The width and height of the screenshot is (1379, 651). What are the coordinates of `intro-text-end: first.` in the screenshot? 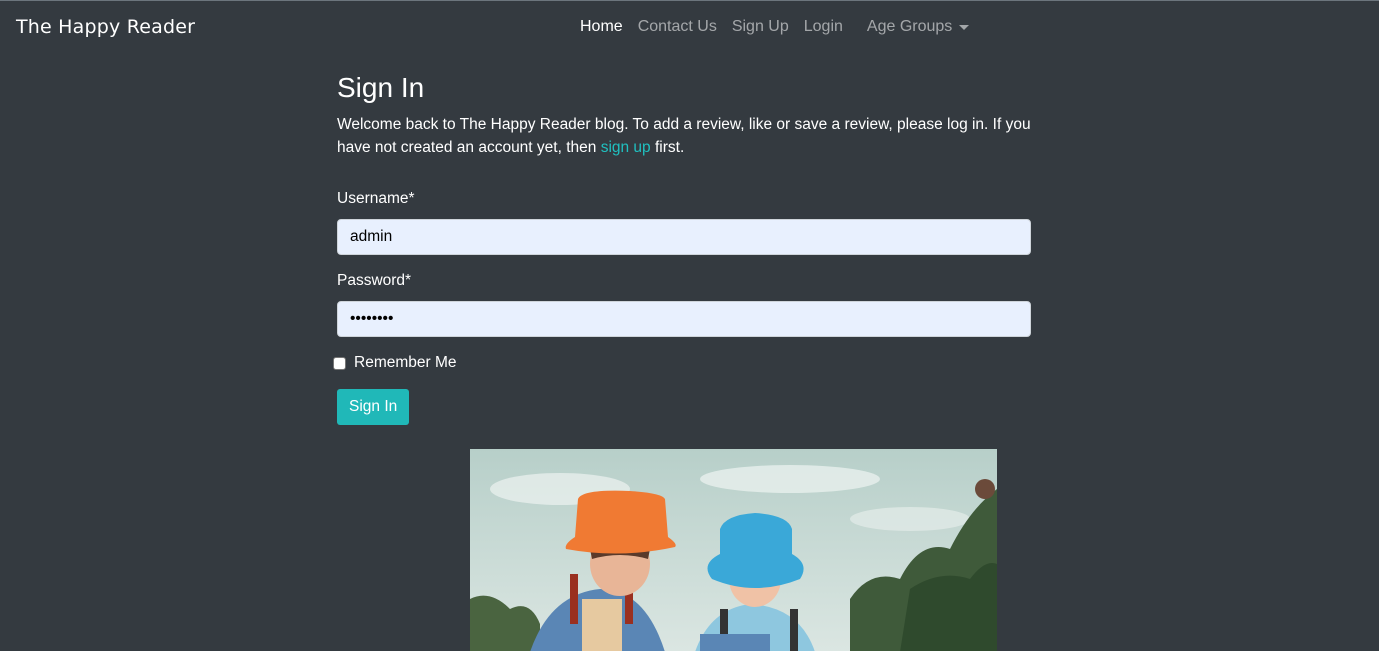 It's located at (667, 147).